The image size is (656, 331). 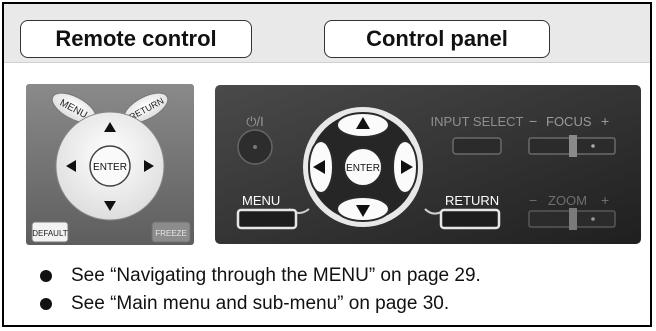 What do you see at coordinates (261, 200) in the screenshot?
I see `panel-menu-label: MENU` at bounding box center [261, 200].